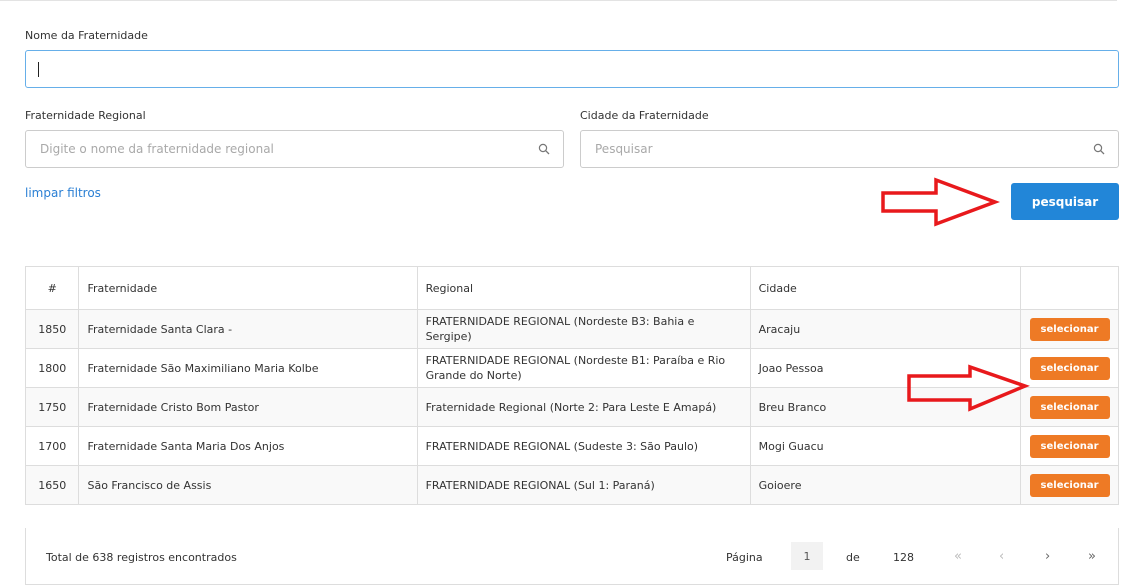  I want to click on next-page-icon: ›, so click(1047, 556).